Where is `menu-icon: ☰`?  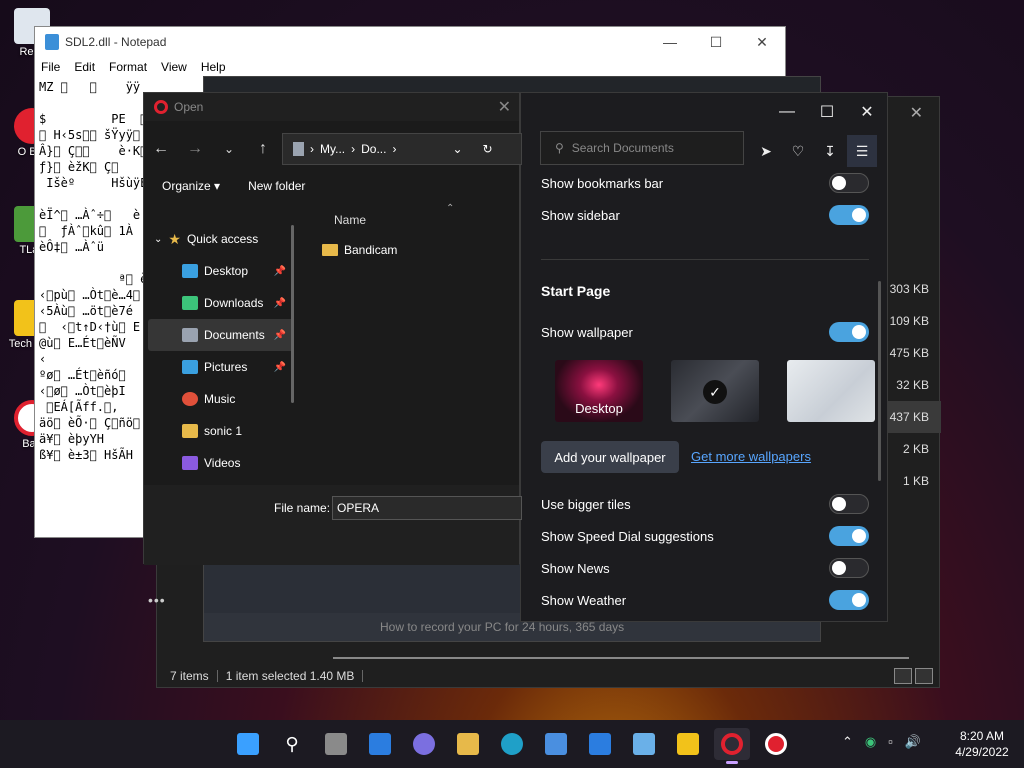
menu-icon: ☰ is located at coordinates (862, 151).